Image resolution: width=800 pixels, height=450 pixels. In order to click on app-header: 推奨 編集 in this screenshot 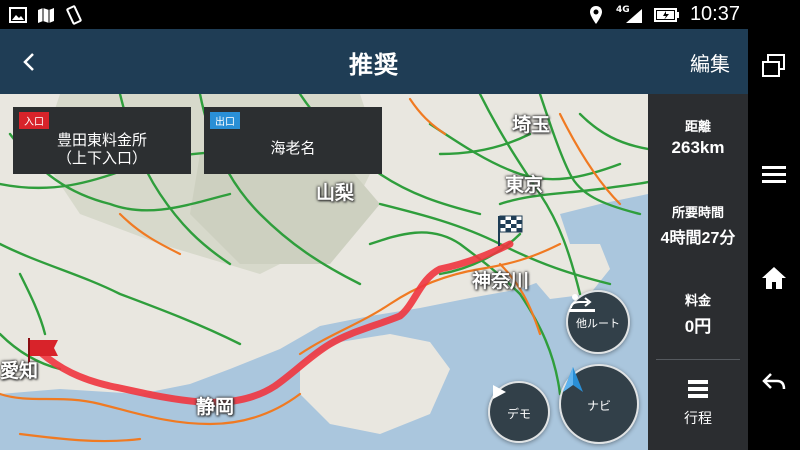, I will do `click(374, 61)`.